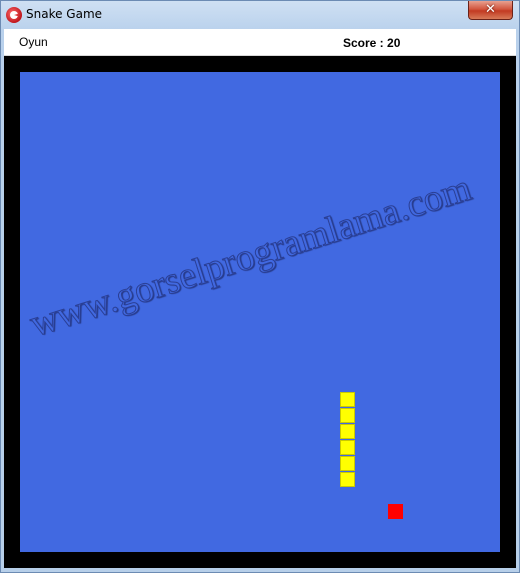 The image size is (520, 573). Describe the element at coordinates (64, 14) in the screenshot. I see `window-title: Snake Game` at that location.